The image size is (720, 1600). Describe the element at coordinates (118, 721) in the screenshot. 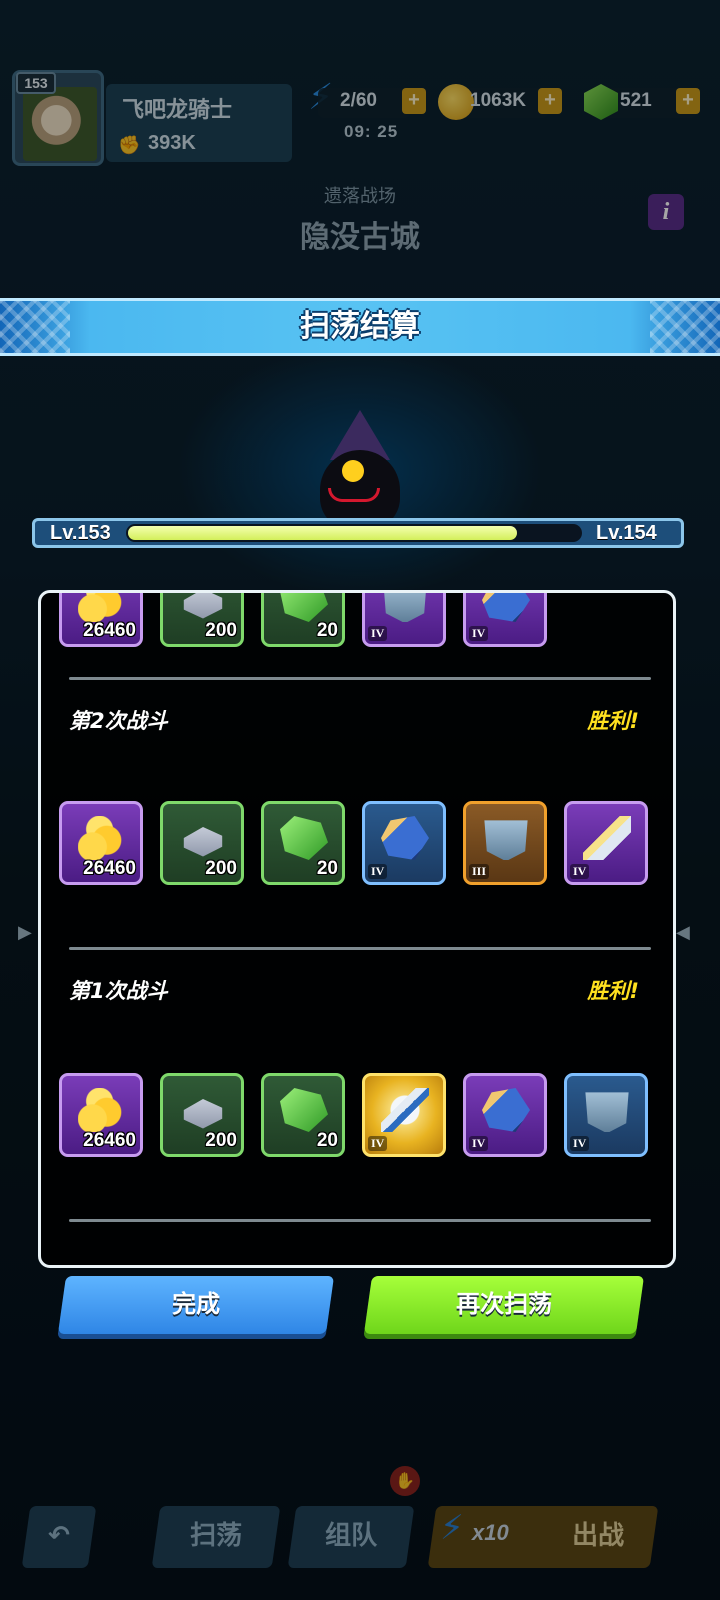

I see `battle-label: 第2次战斗` at that location.